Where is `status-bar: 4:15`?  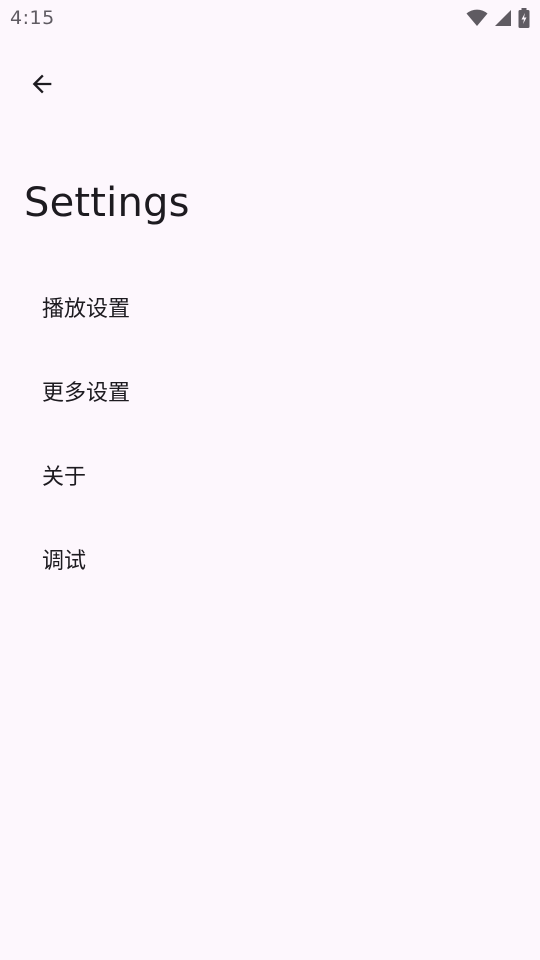
status-bar: 4:15 is located at coordinates (270, 18).